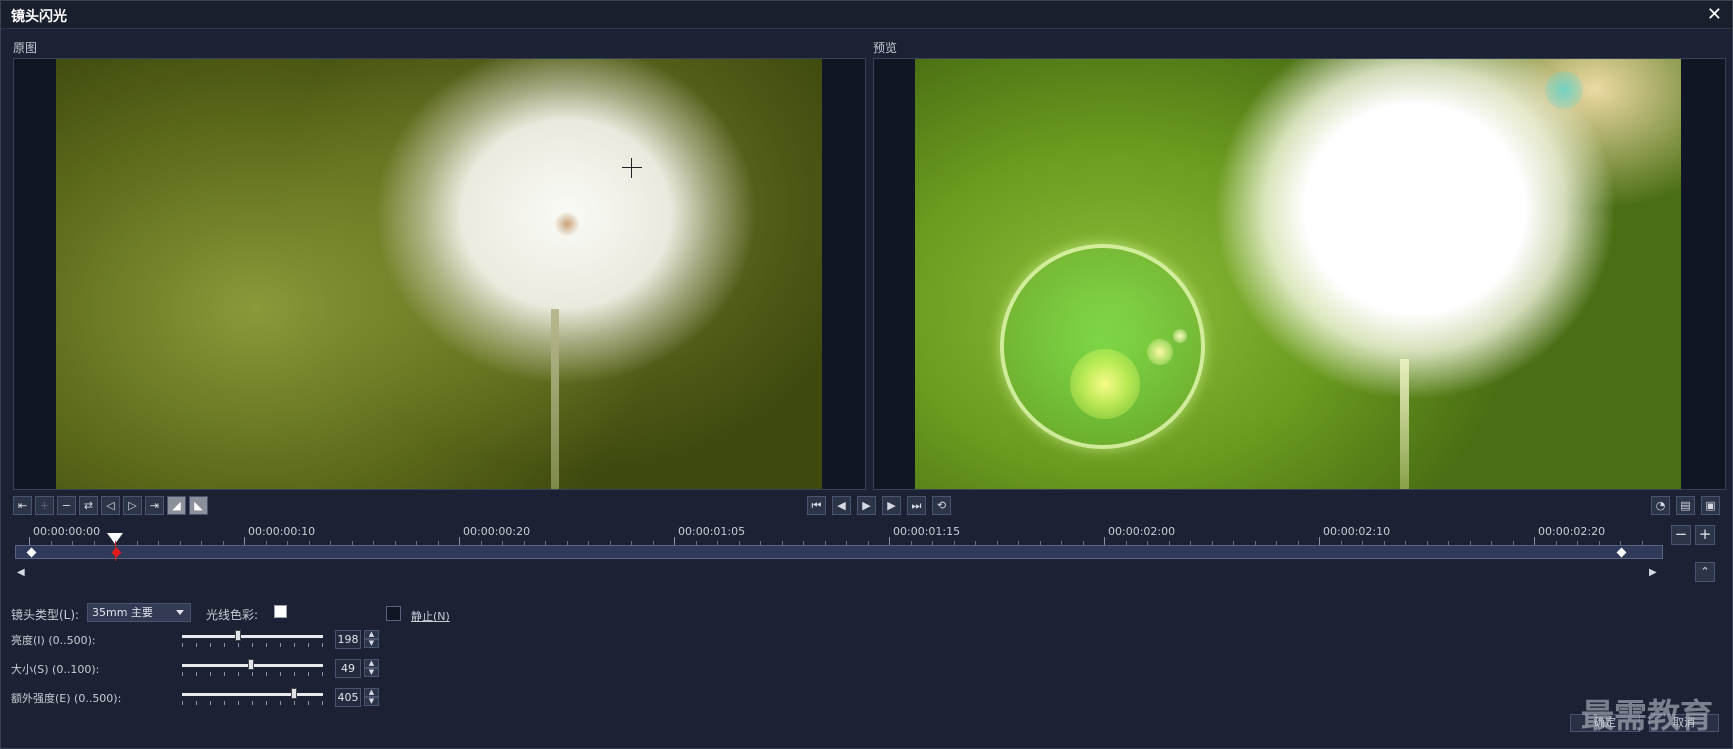 The height and width of the screenshot is (749, 1733). I want to click on speed-icon-button: ◔, so click(1660, 505).